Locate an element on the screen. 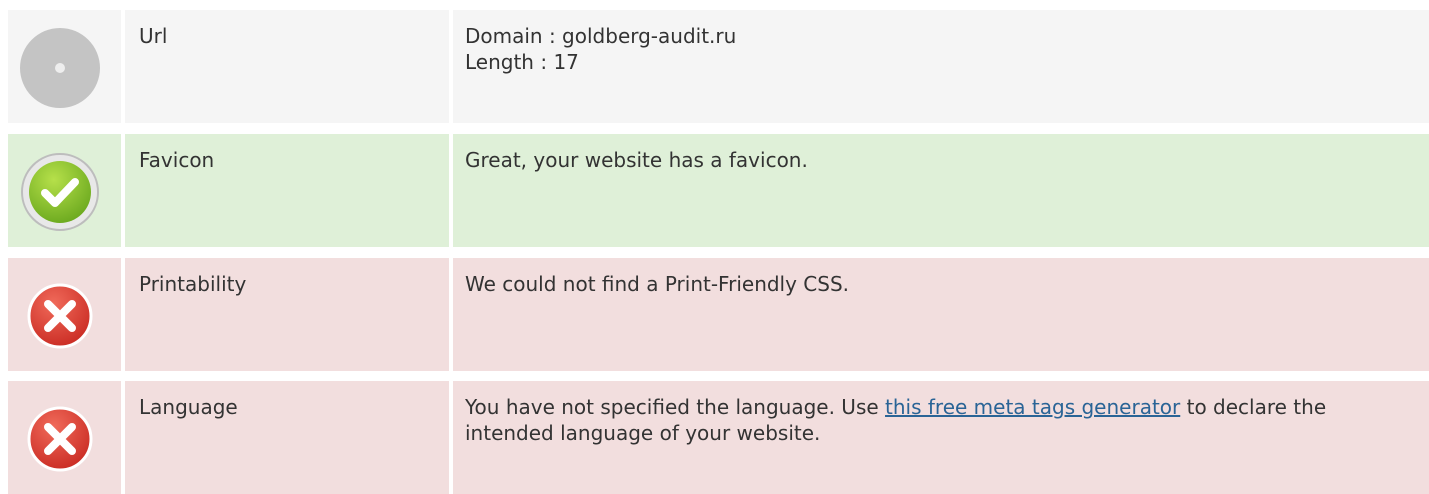 Image resolution: width=1429 pixels, height=494 pixels. row-label: Printability is located at coordinates (287, 314).